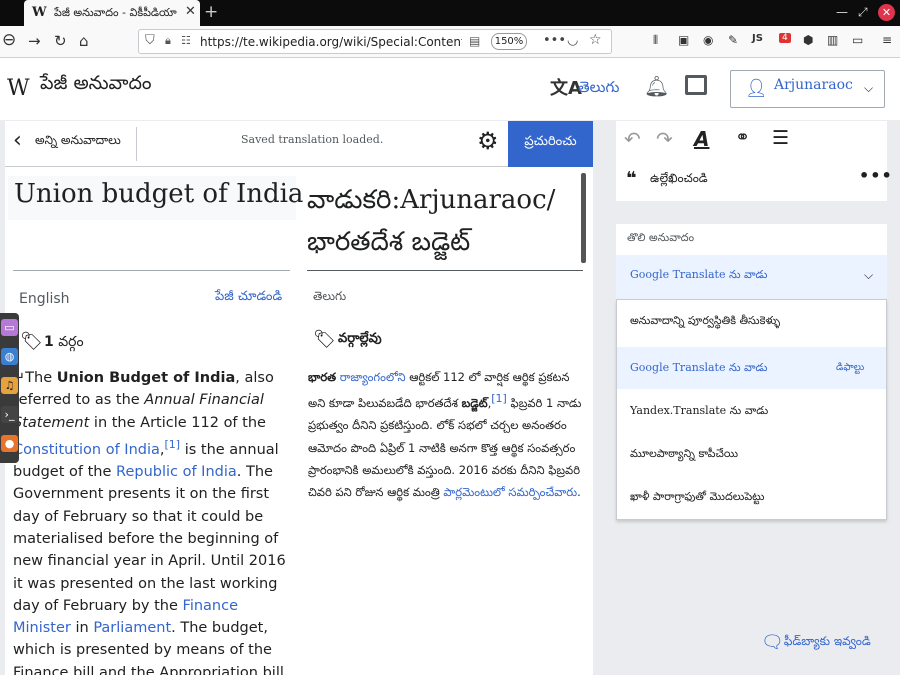 The image size is (900, 675). Describe the element at coordinates (869, 88) in the screenshot. I see `chevron-down-icon: ⌵` at that location.